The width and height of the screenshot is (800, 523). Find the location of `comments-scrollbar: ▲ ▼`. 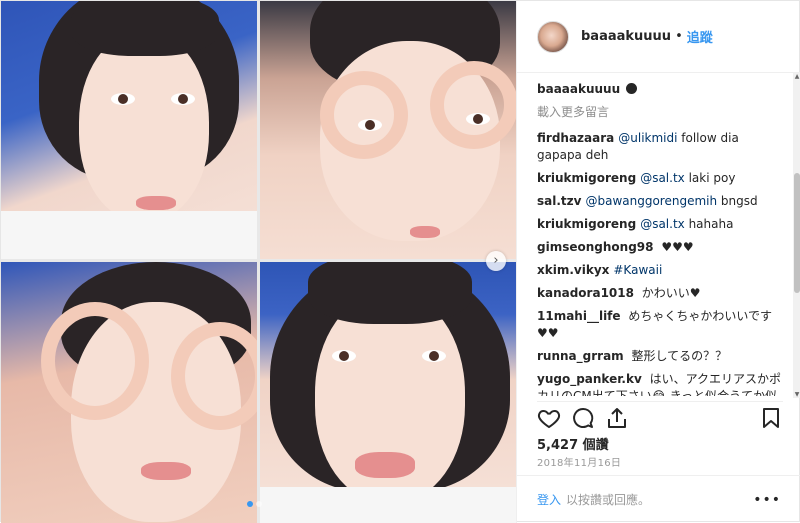

comments-scrollbar: ▲ ▼ is located at coordinates (796, 235).